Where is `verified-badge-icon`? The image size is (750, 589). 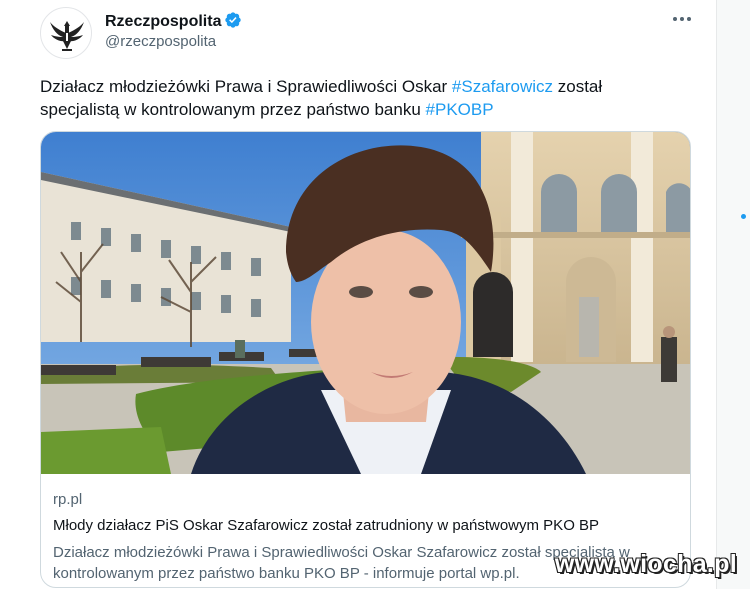 verified-badge-icon is located at coordinates (233, 20).